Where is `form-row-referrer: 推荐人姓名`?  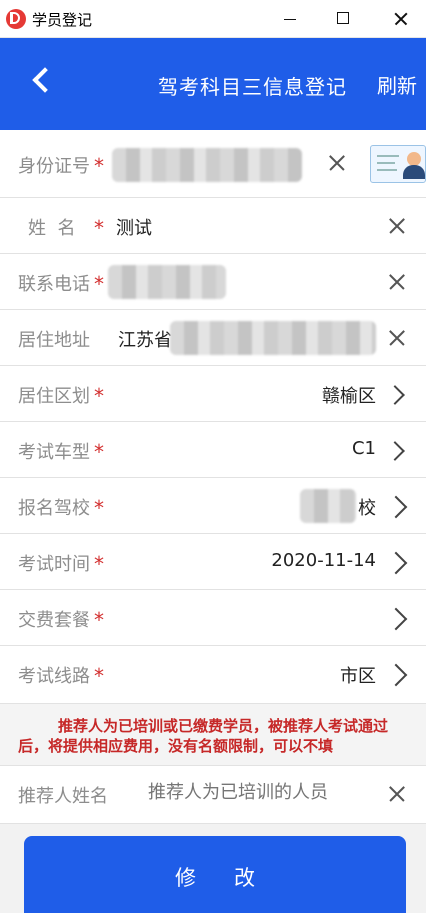
form-row-referrer: 推荐人姓名 is located at coordinates (213, 795).